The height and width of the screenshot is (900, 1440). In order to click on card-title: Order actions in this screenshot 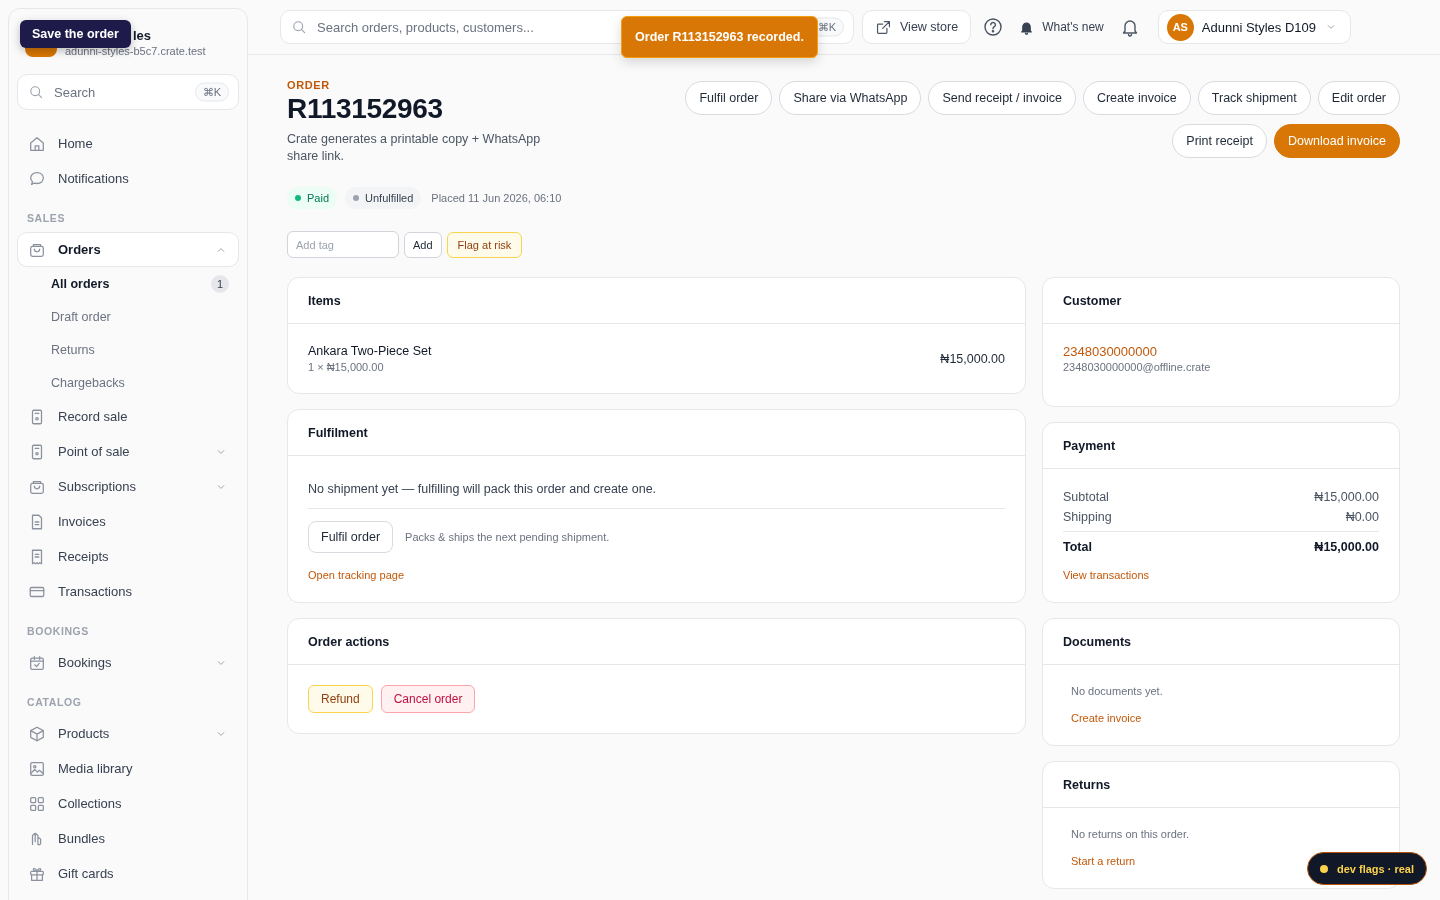, I will do `click(656, 642)`.